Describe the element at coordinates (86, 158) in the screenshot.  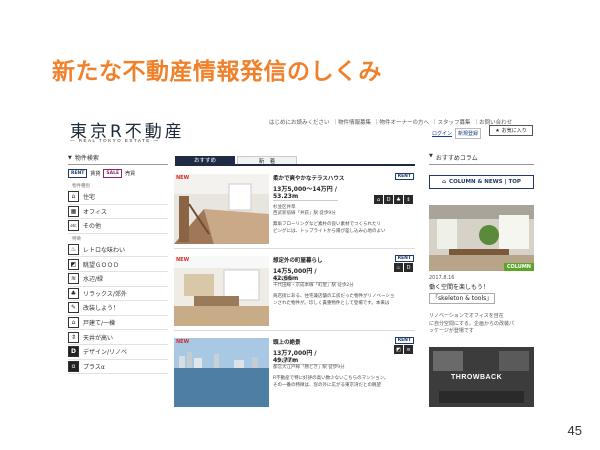
I see `search-heading-label: 物件検索` at that location.